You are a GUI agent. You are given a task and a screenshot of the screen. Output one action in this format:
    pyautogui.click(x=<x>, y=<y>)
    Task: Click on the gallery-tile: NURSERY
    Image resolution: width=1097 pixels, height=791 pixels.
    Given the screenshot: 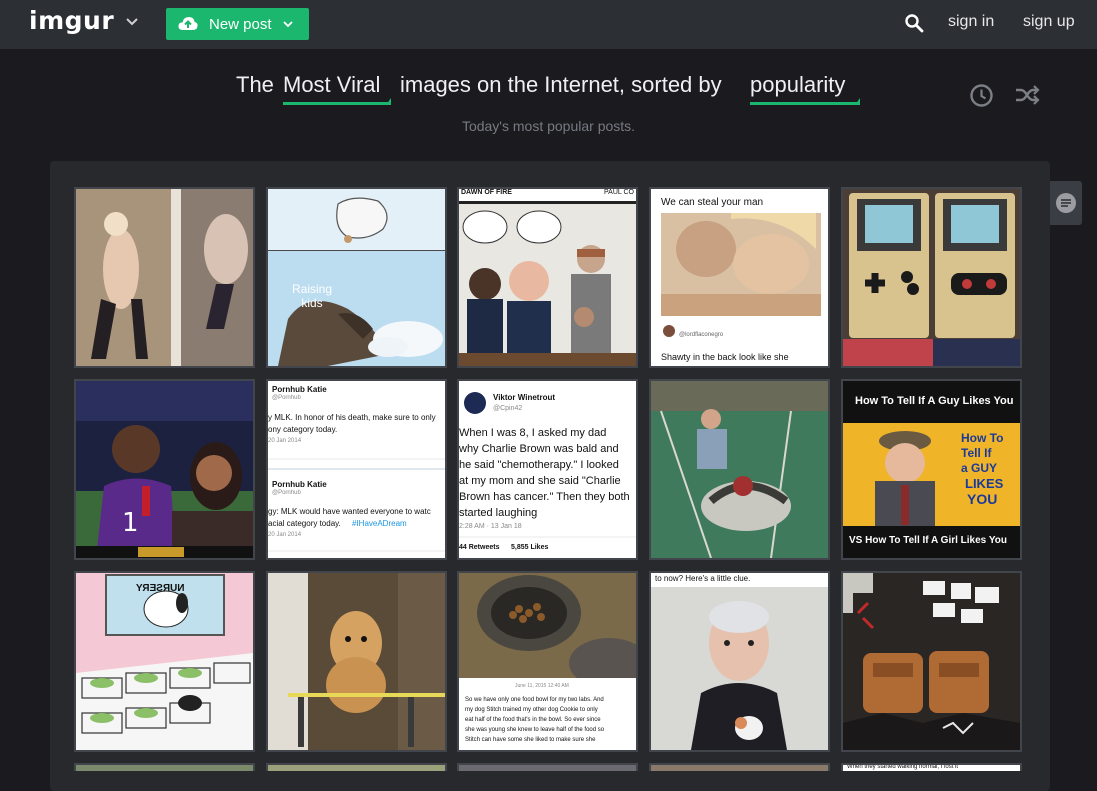 What is the action you would take?
    pyautogui.click(x=164, y=661)
    